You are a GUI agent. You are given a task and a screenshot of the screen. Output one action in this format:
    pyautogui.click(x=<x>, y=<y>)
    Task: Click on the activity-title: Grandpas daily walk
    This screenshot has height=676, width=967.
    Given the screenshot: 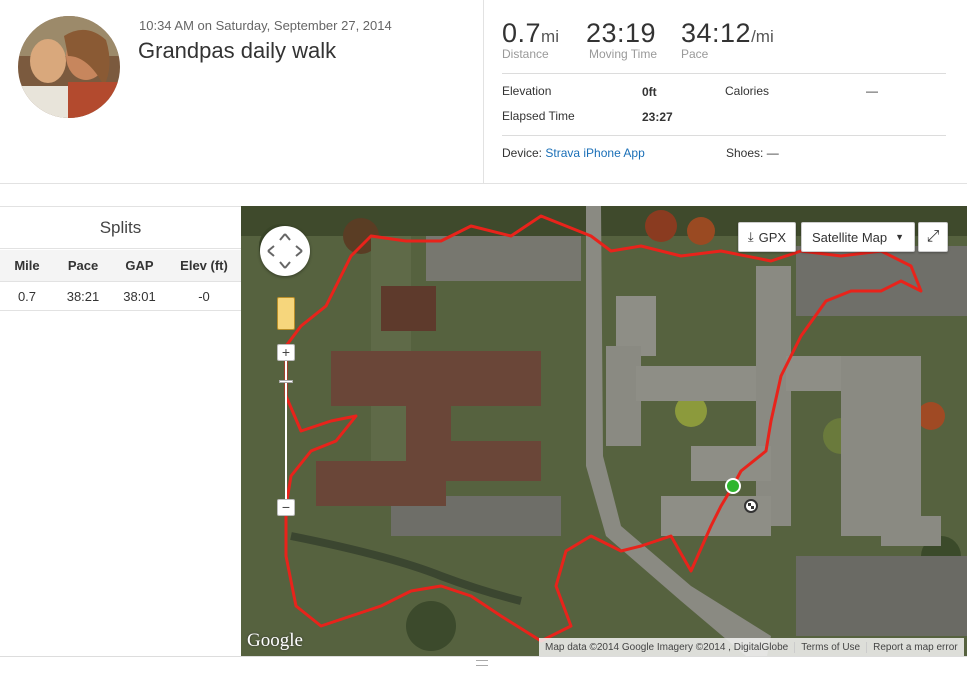 What is the action you would take?
    pyautogui.click(x=237, y=51)
    